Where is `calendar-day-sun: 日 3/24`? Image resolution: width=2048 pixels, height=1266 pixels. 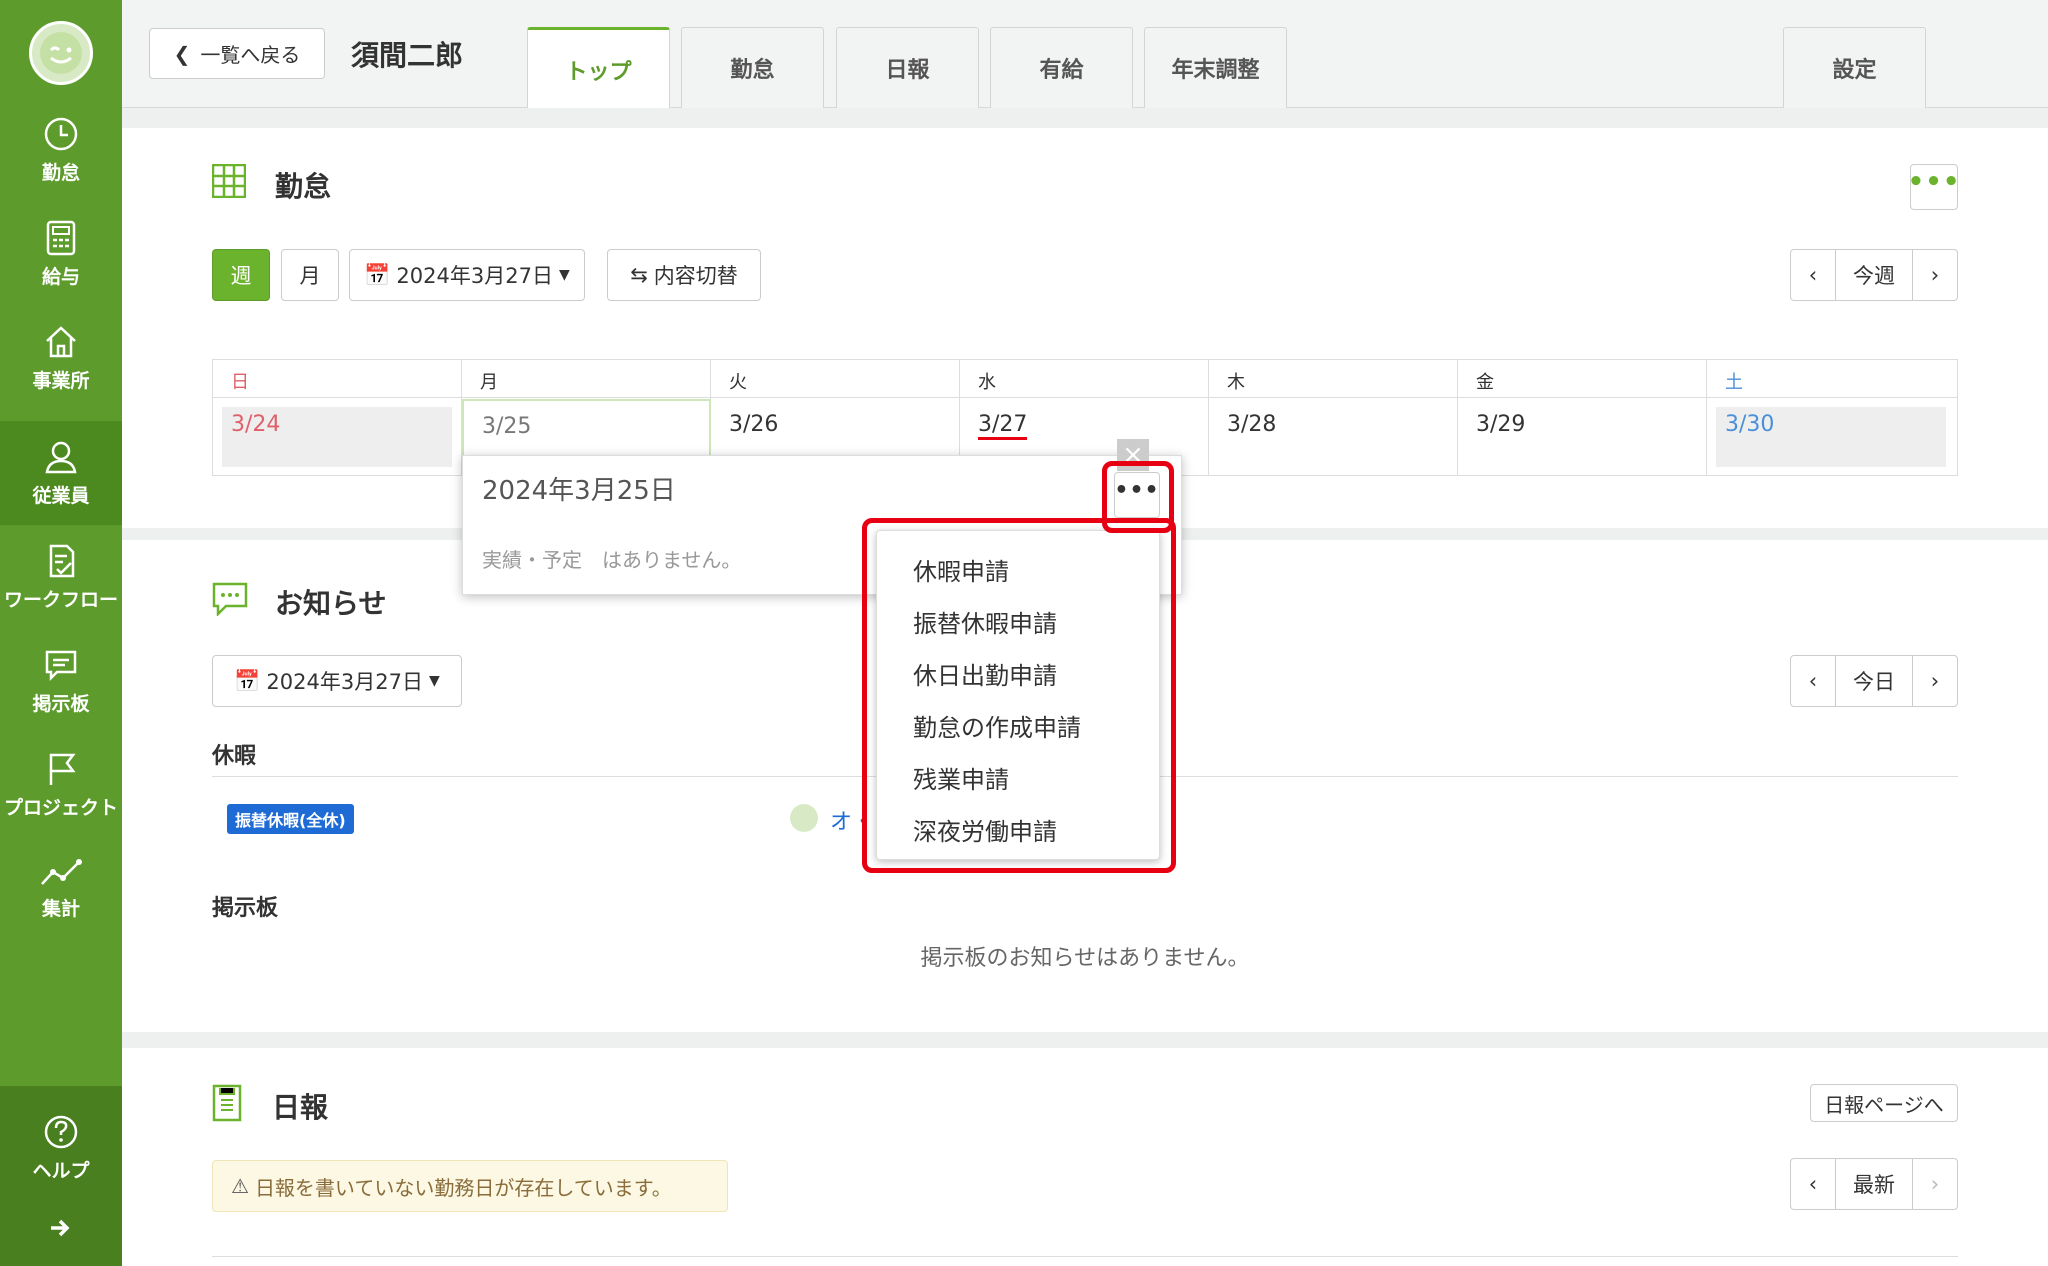
calendar-day-sun: 日 3/24 is located at coordinates (337, 417).